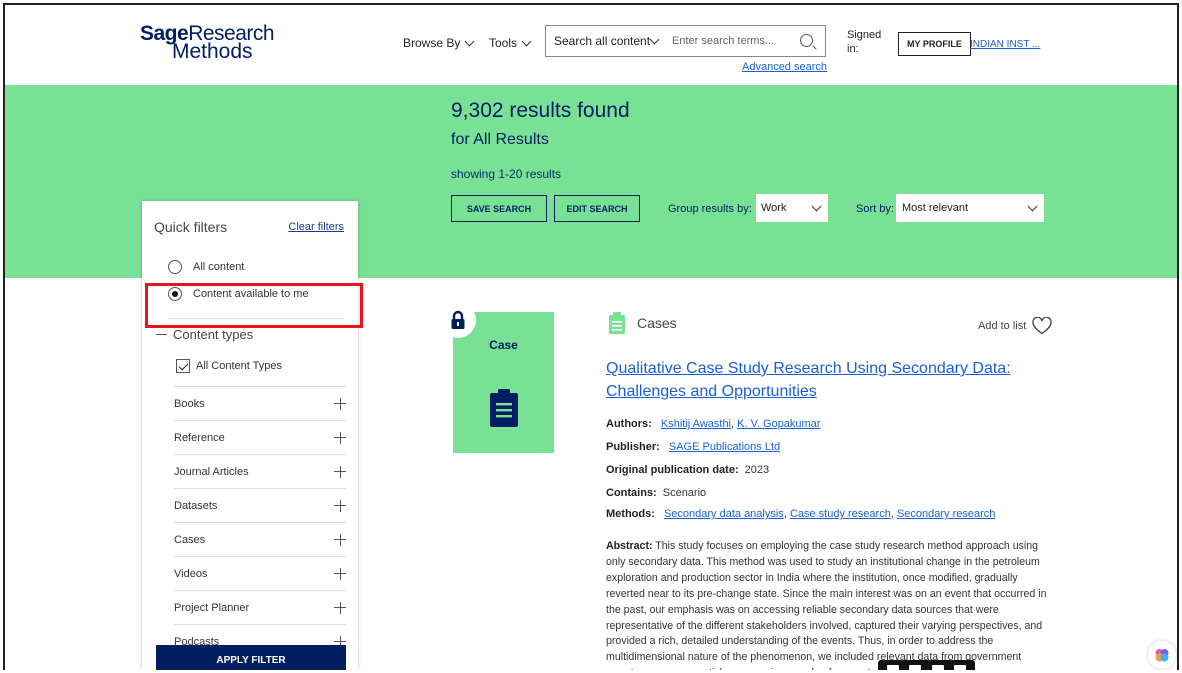  What do you see at coordinates (643, 323) in the screenshot?
I see `result-type: Cases` at bounding box center [643, 323].